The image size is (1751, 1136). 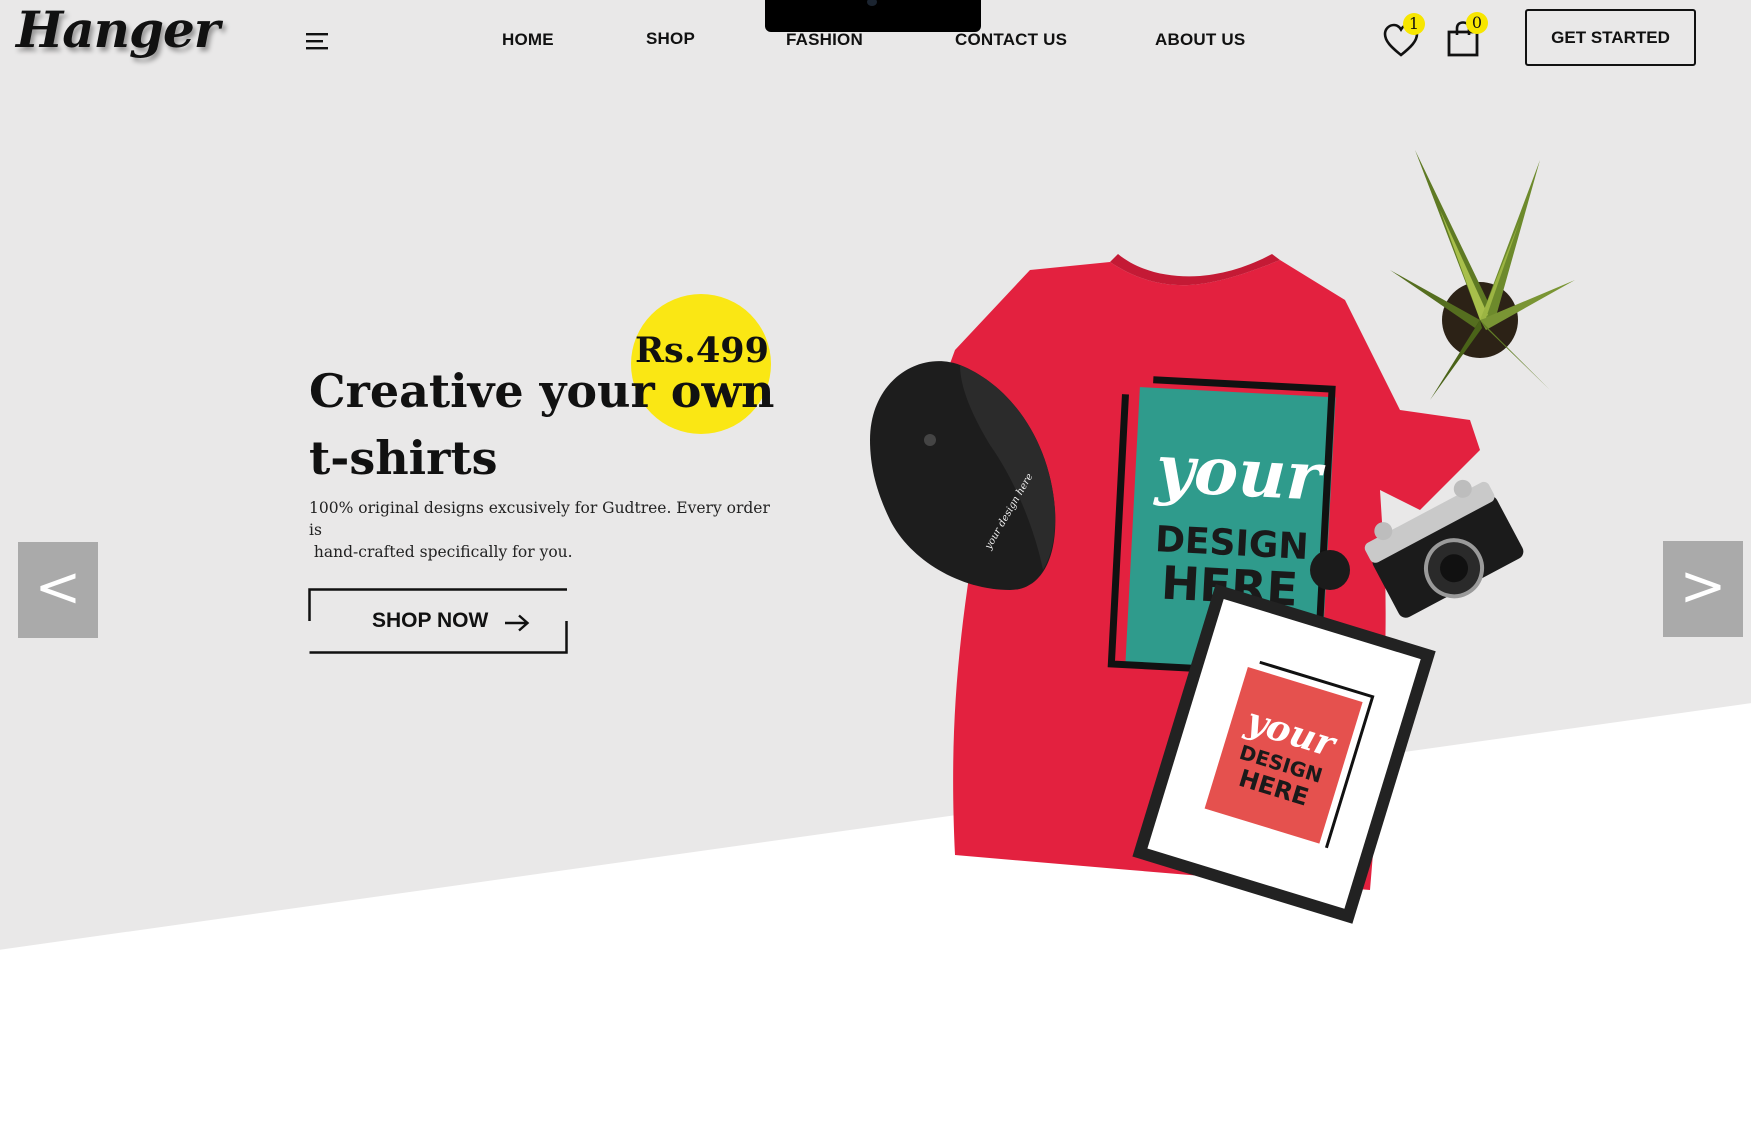 I want to click on nav-item-contact-us: CONTACT US, so click(x=1011, y=40).